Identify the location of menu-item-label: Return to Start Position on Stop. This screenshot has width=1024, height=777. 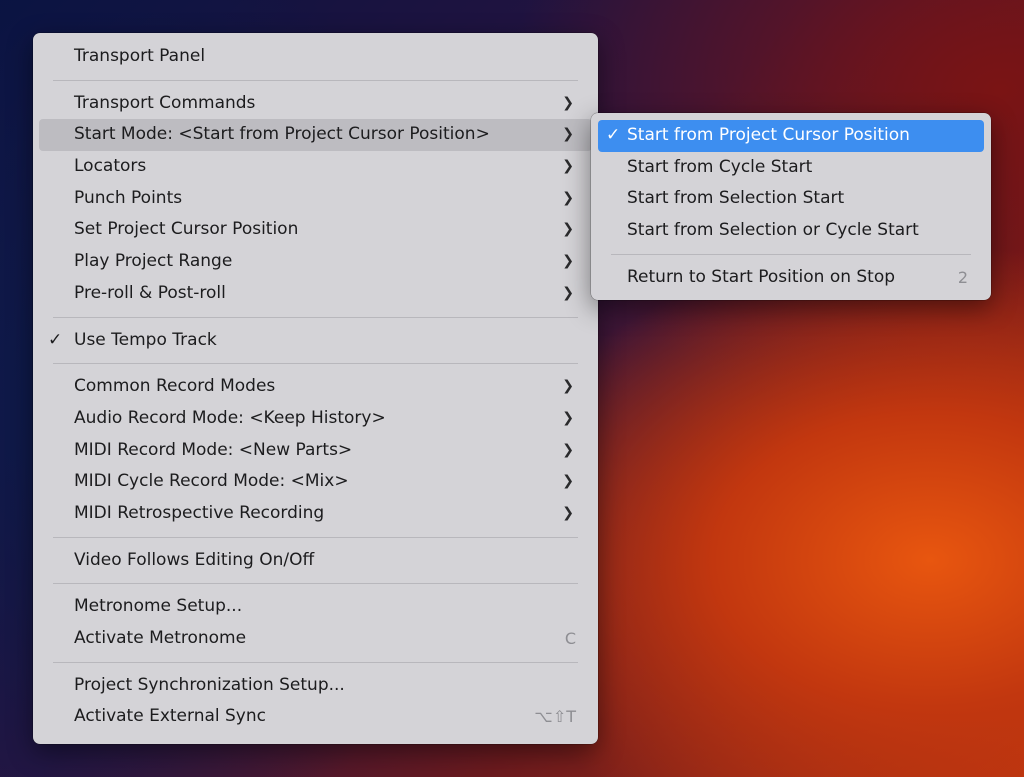
(761, 276).